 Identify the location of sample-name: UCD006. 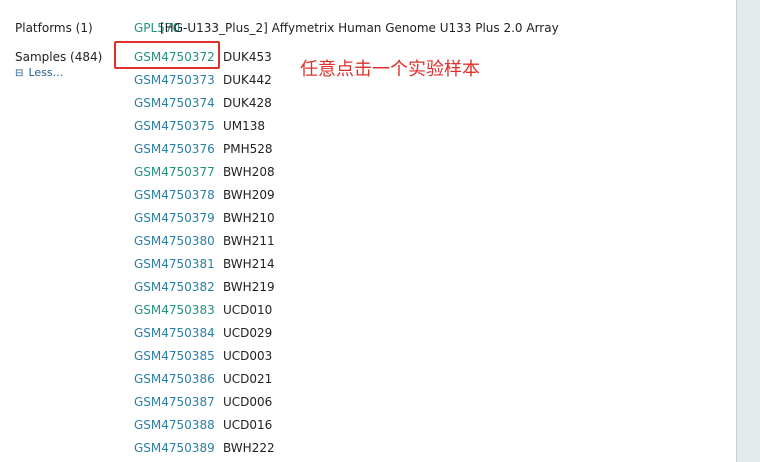
(248, 402).